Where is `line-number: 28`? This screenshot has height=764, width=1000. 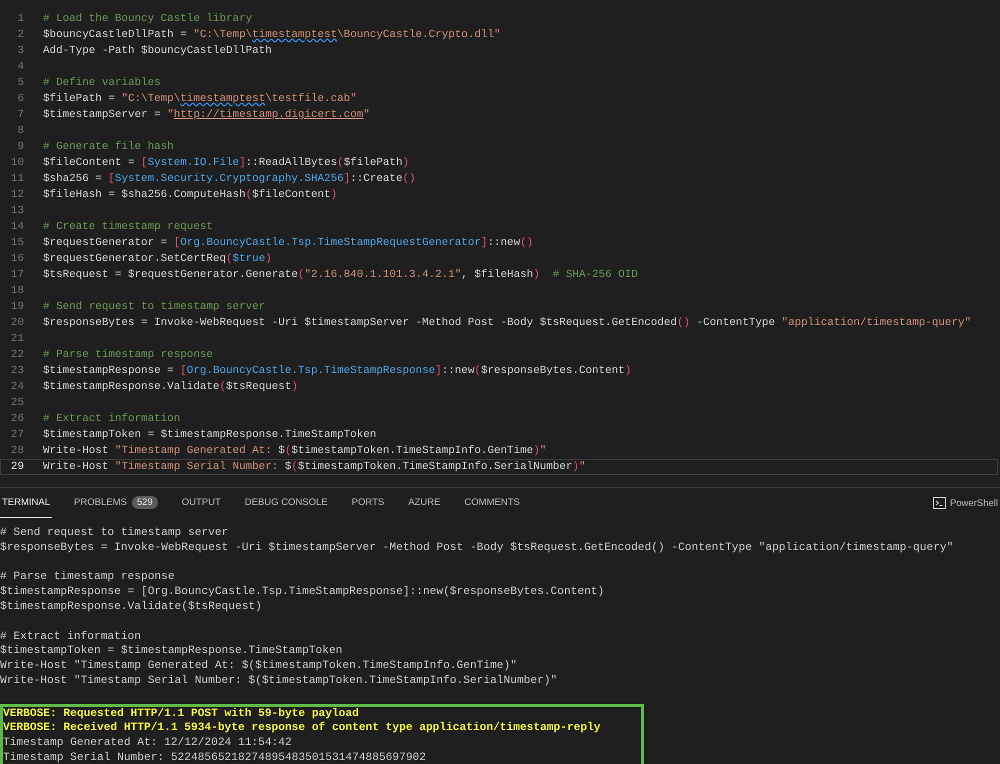 line-number: 28 is located at coordinates (17, 451).